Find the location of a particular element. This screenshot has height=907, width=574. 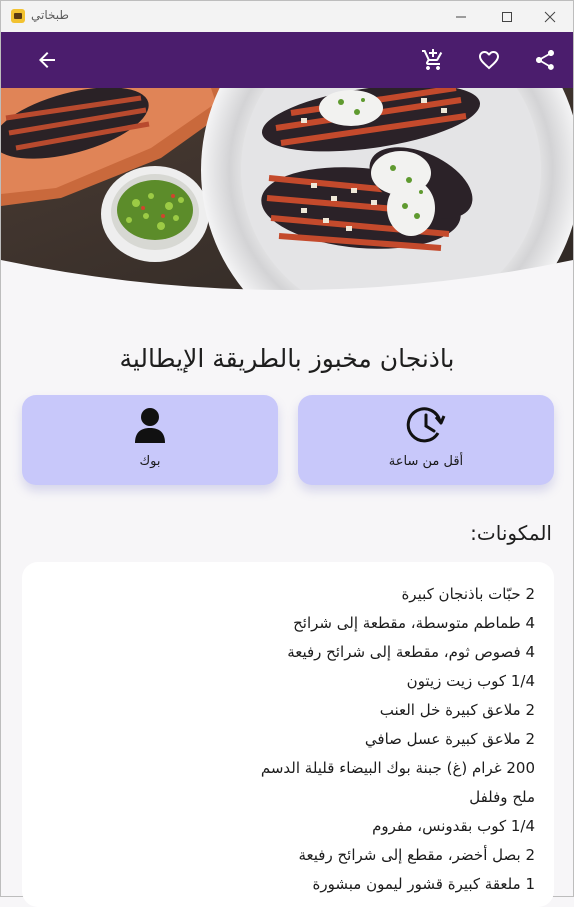

ingredient-item: 1/4 كوب بقدونس، مفروم is located at coordinates (453, 826).